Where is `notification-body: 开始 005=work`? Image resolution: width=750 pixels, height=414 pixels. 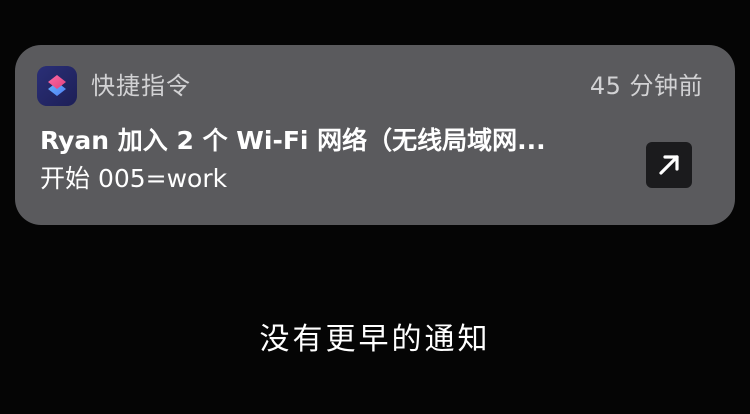
notification-body: 开始 005=work is located at coordinates (134, 178).